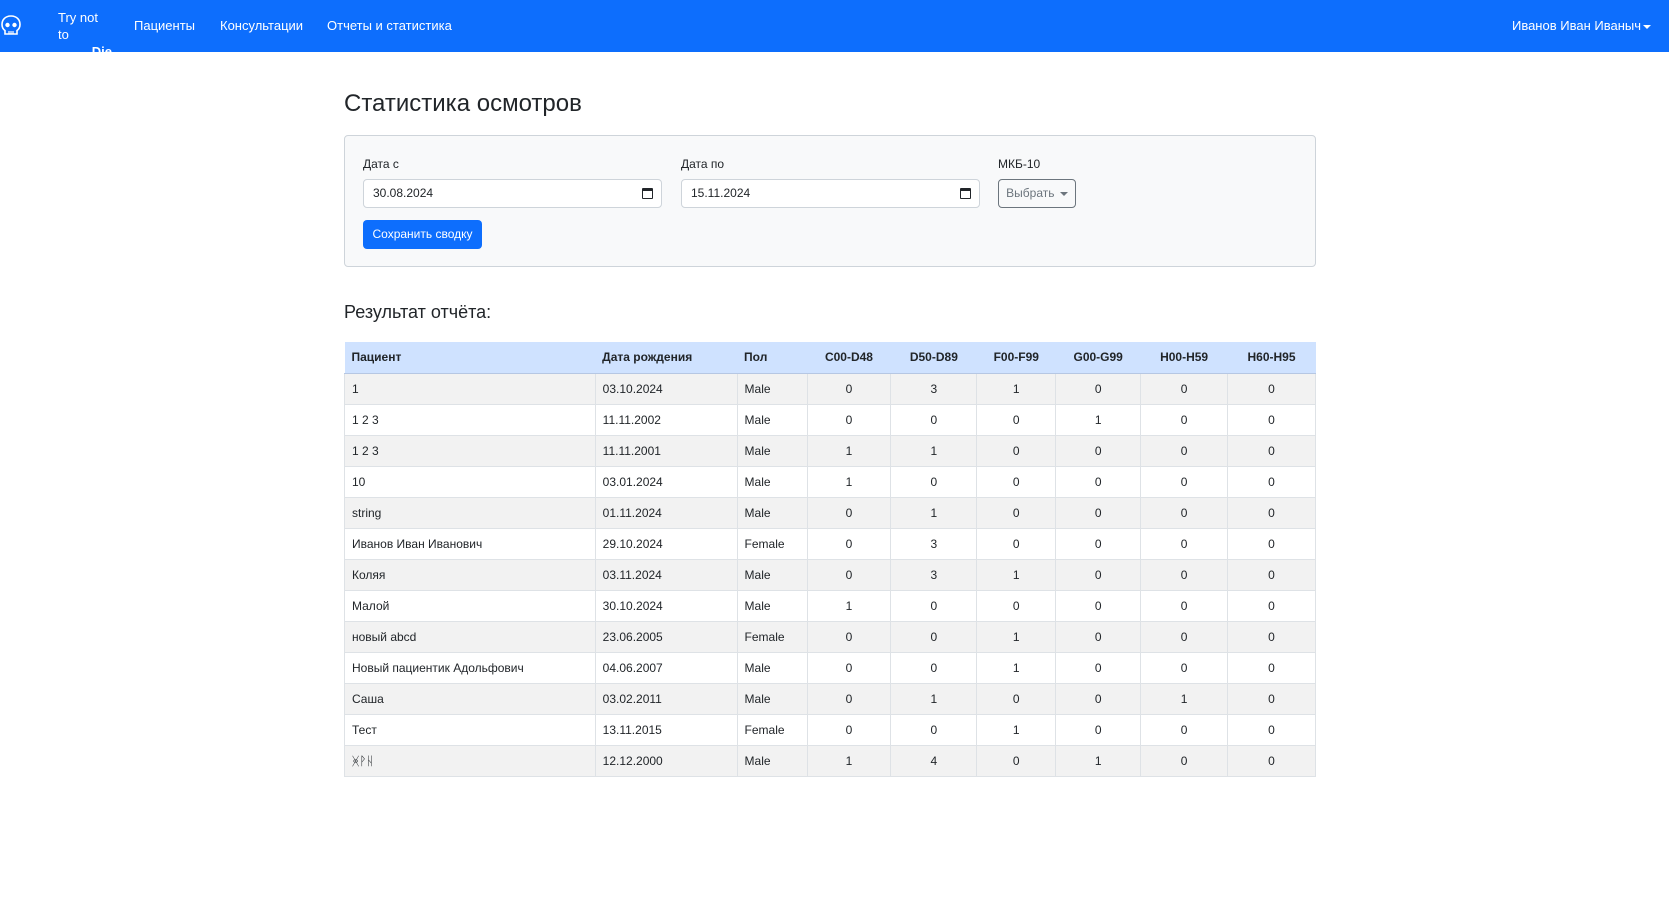 Image resolution: width=1669 pixels, height=923 pixels. I want to click on table-row: Саша 03.02.2011 Male 0 1 0 0 1 0, so click(830, 699).